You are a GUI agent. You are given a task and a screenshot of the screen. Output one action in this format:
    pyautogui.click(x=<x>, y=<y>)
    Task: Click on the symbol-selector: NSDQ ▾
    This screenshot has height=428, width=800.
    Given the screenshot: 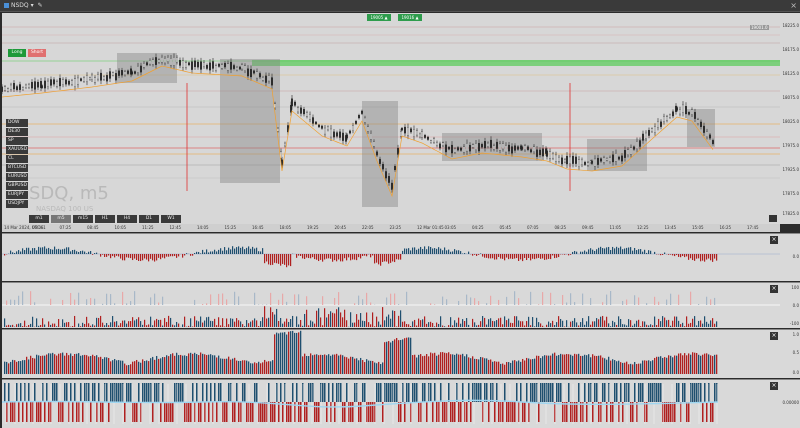 What is the action you would take?
    pyautogui.click(x=19, y=5)
    